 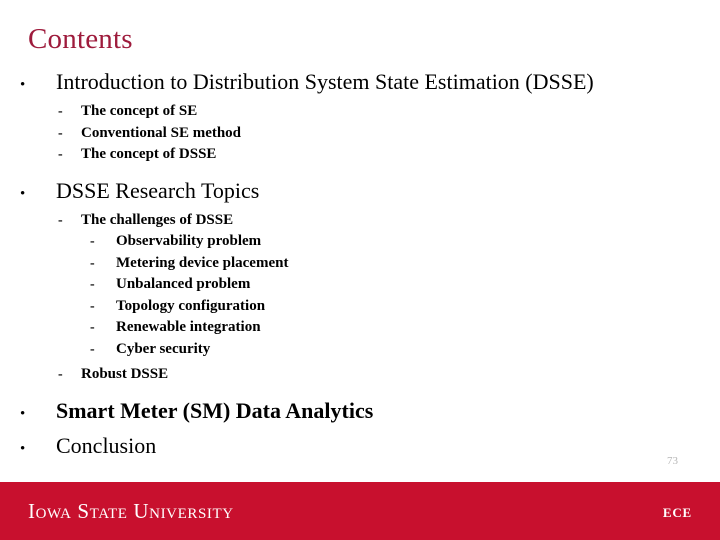 What do you see at coordinates (360, 447) in the screenshot?
I see `outline-item-level-1: • Conclusion` at bounding box center [360, 447].